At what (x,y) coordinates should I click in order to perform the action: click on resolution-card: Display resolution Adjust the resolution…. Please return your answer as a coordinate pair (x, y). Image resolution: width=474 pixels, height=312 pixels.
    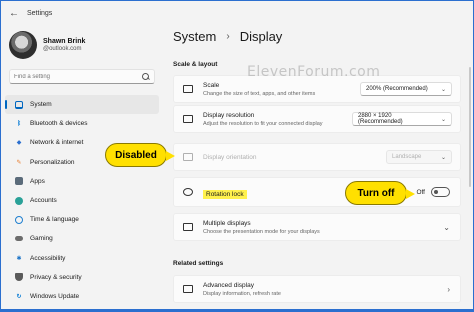
    Looking at the image, I should click on (317, 119).